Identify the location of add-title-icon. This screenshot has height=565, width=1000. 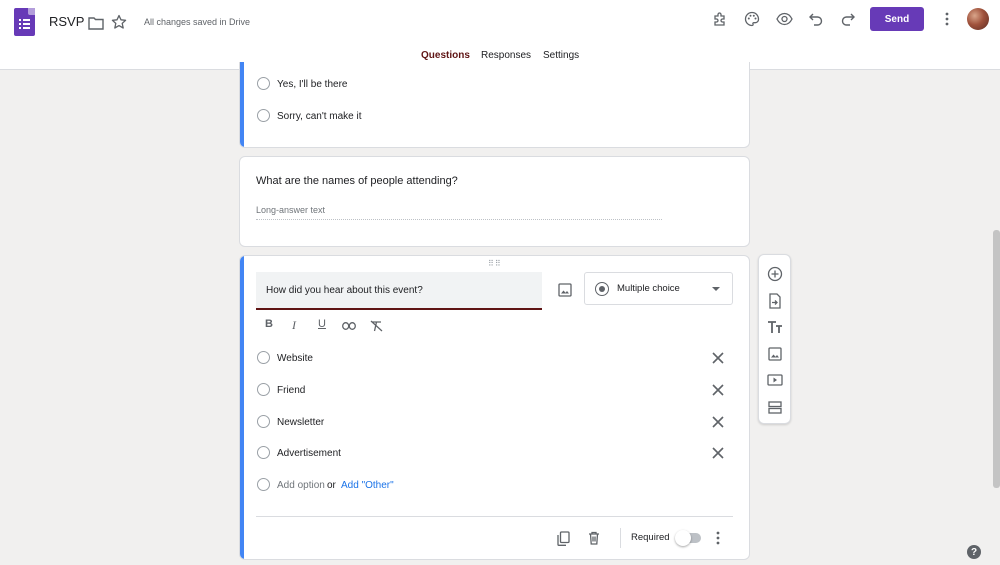
(775, 327).